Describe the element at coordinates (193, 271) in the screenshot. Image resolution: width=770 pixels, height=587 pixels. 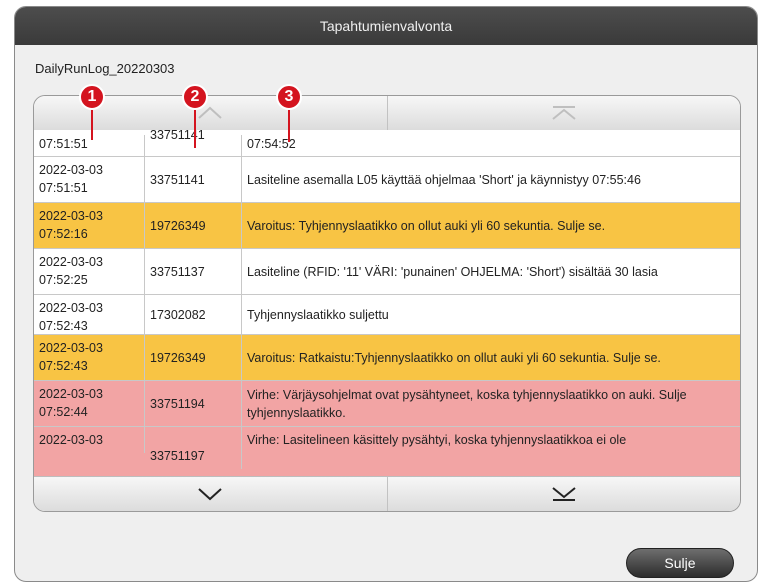
I see `event-code: 33751137` at that location.